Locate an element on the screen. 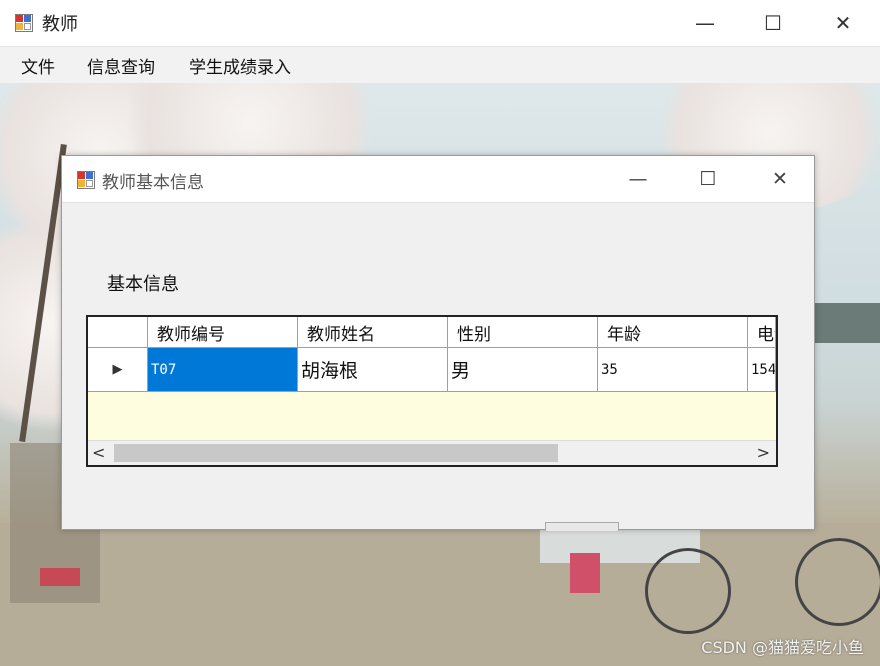  table-row: ▶ T07 胡海根 男 35 154 is located at coordinates (432, 370).